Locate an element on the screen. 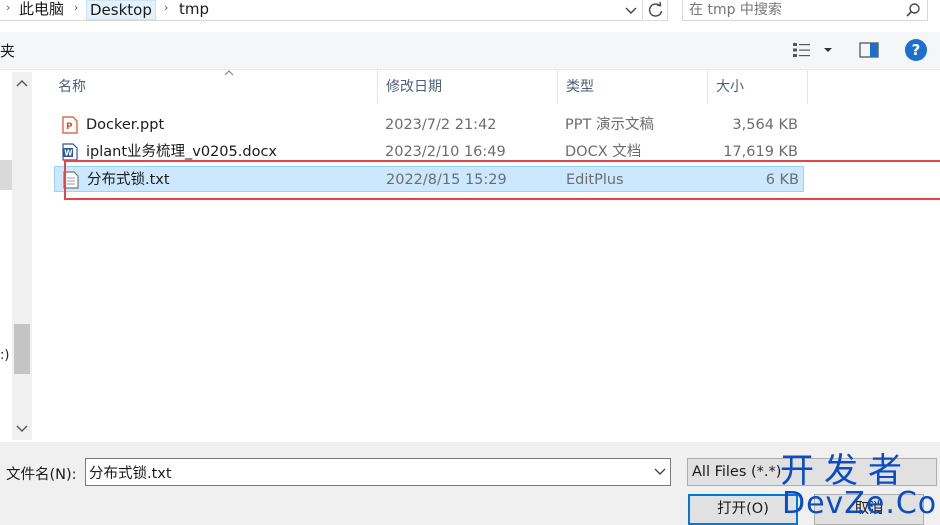 This screenshot has width=940, height=525. column-header-name: 名称 is located at coordinates (214, 87).